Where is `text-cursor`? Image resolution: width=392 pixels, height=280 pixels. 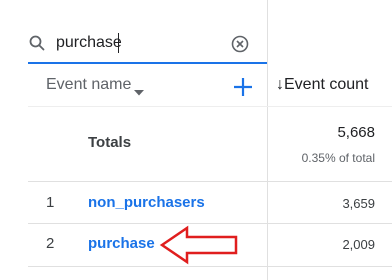
text-cursor is located at coordinates (118, 43).